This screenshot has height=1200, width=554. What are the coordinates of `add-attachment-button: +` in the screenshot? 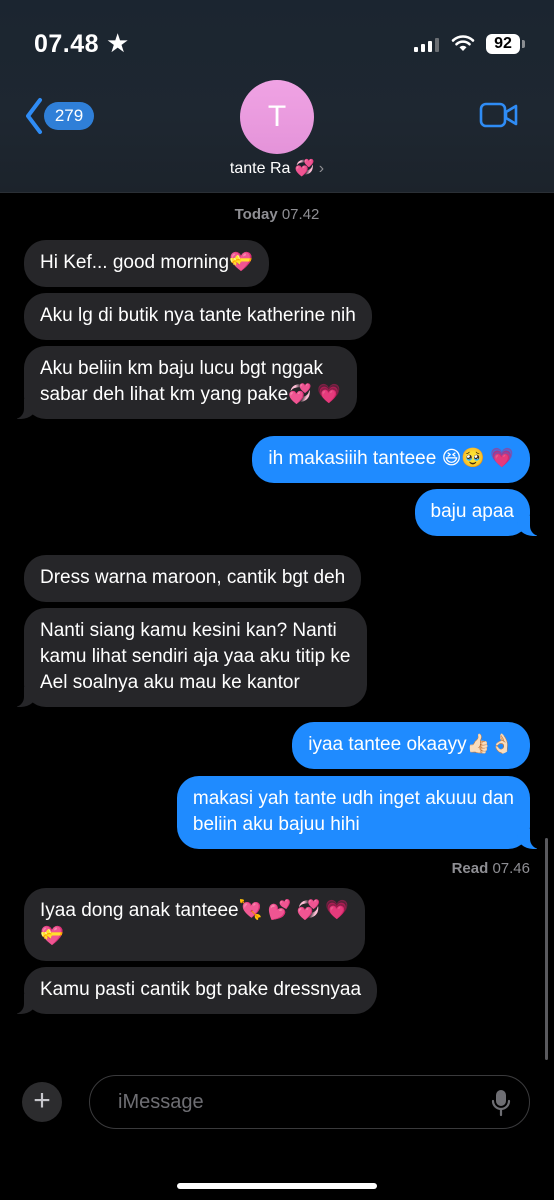 It's located at (42, 1102).